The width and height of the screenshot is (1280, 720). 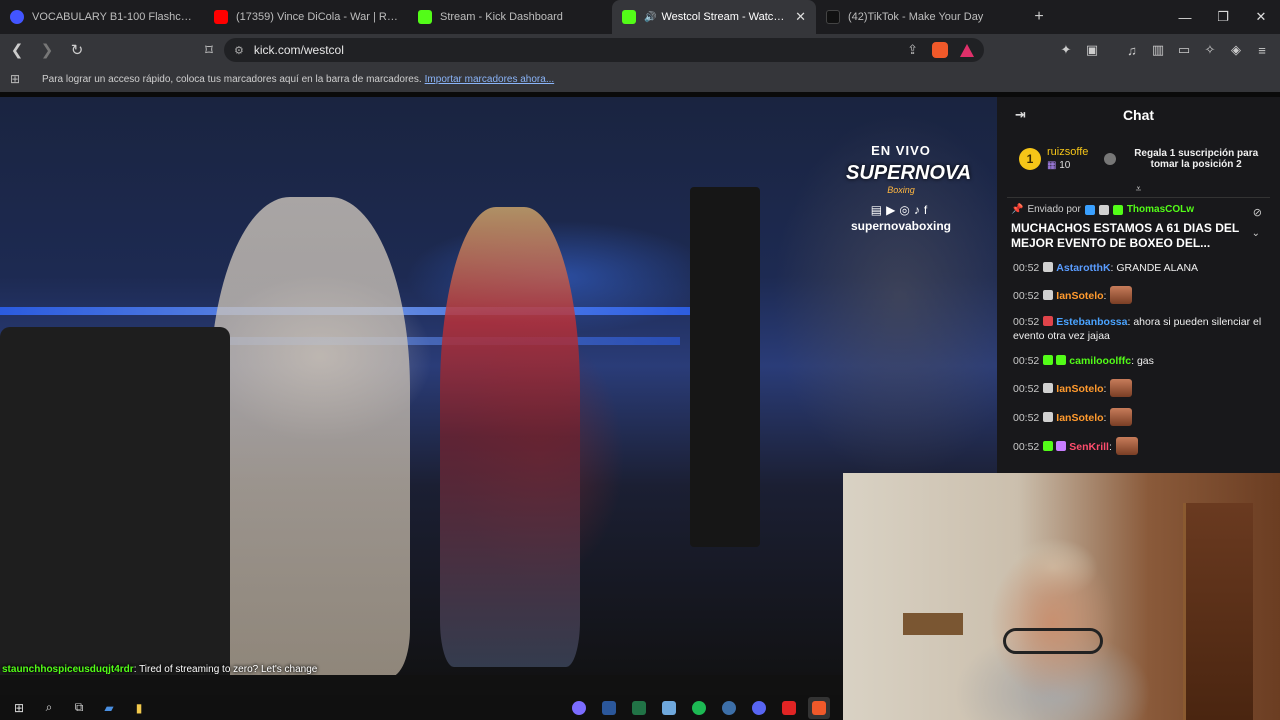 I want to click on instagram-icon: ◎, so click(x=906, y=210).